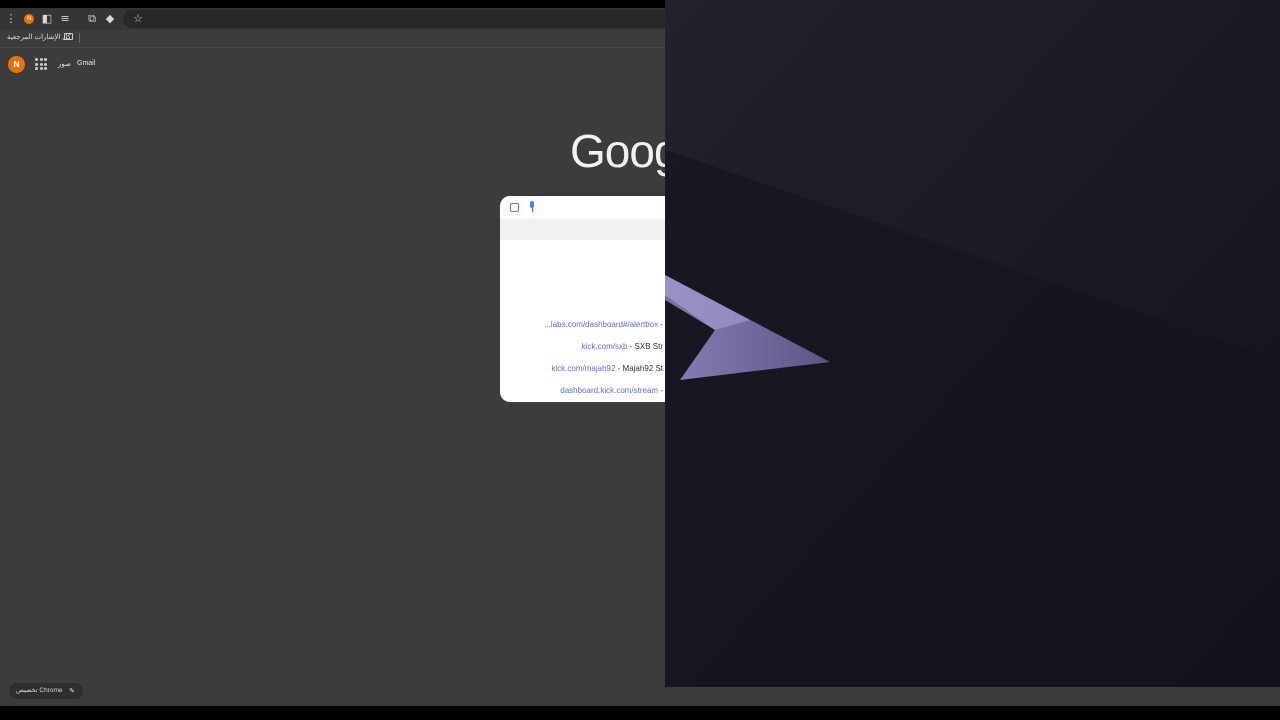  What do you see at coordinates (16, 64) in the screenshot?
I see `avatar: N` at bounding box center [16, 64].